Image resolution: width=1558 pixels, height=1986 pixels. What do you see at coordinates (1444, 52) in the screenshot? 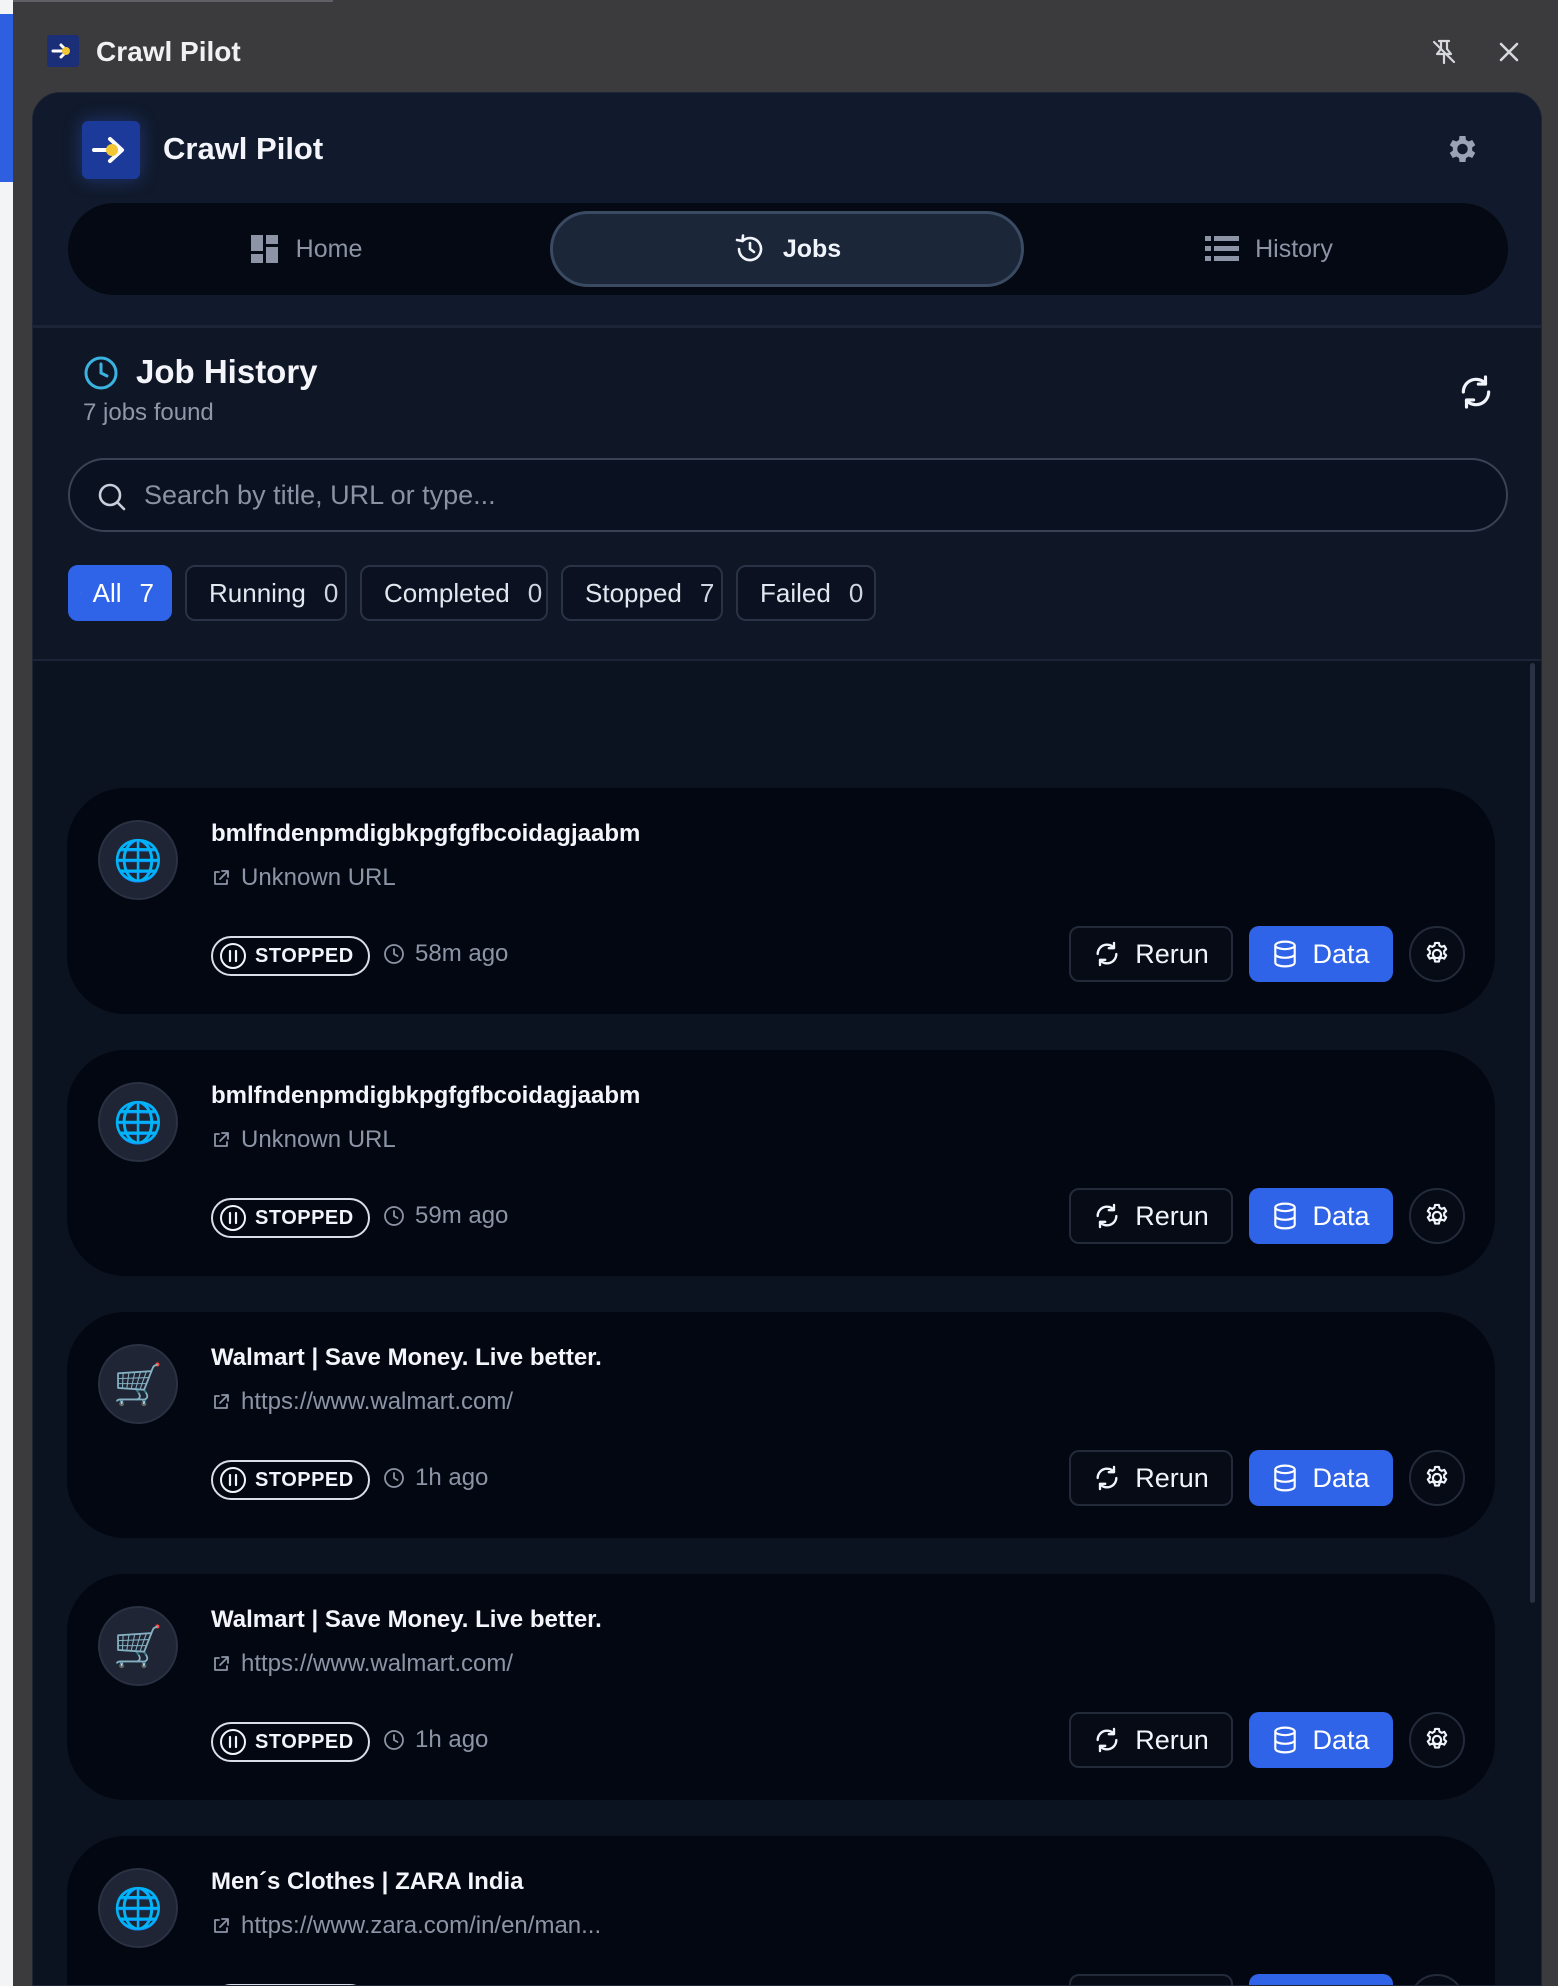
I see `unpin-icon` at bounding box center [1444, 52].